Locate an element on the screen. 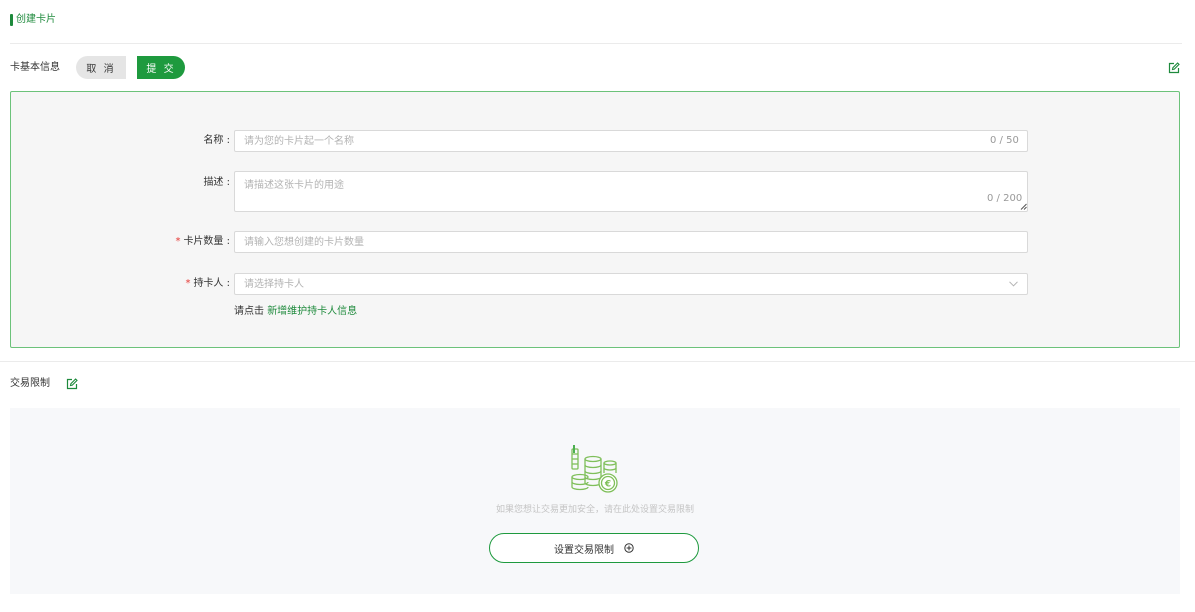  description-counter: 0 / 200 is located at coordinates (1005, 198).